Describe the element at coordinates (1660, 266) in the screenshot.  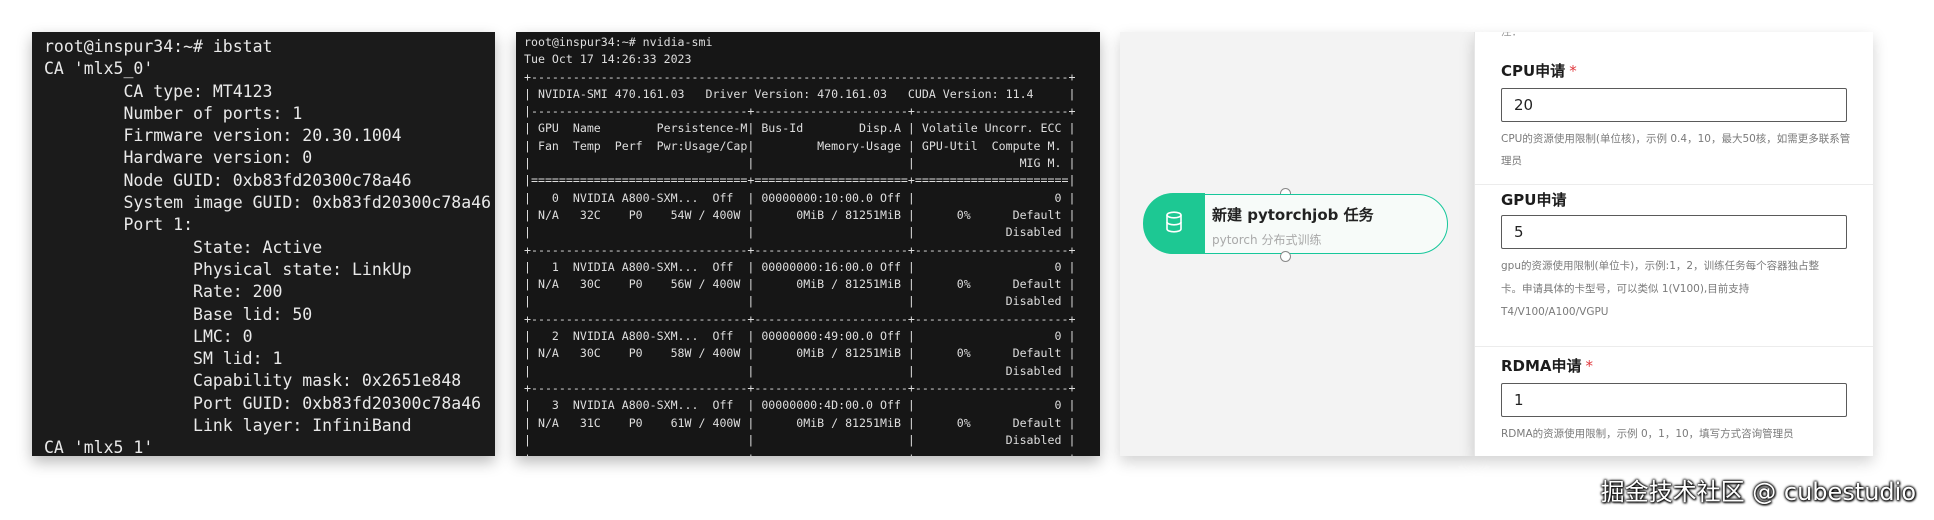
I see `gpu-help-line: gpu的资源使用限制(单位卡)，示例:1，2，训练任务每个容器独占整` at that location.